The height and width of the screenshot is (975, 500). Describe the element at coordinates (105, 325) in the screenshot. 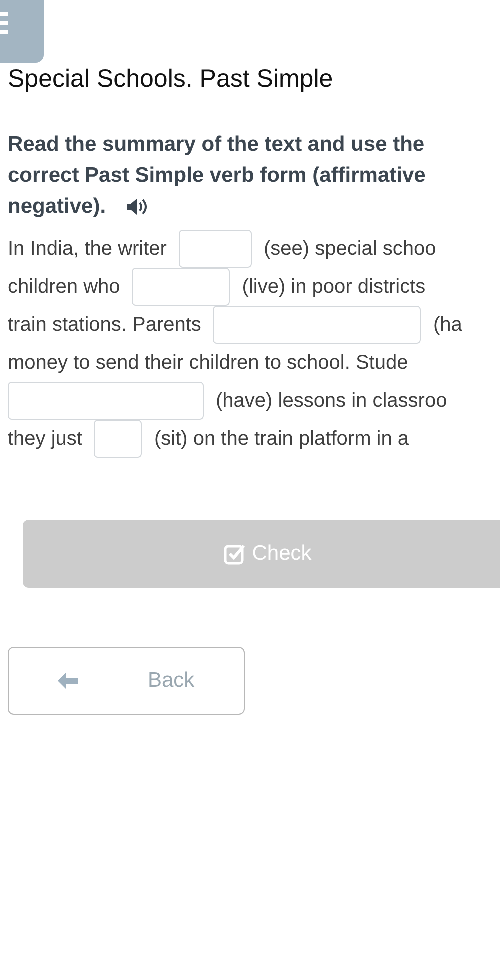

I see `exercise-text: train stations. Parents` at that location.